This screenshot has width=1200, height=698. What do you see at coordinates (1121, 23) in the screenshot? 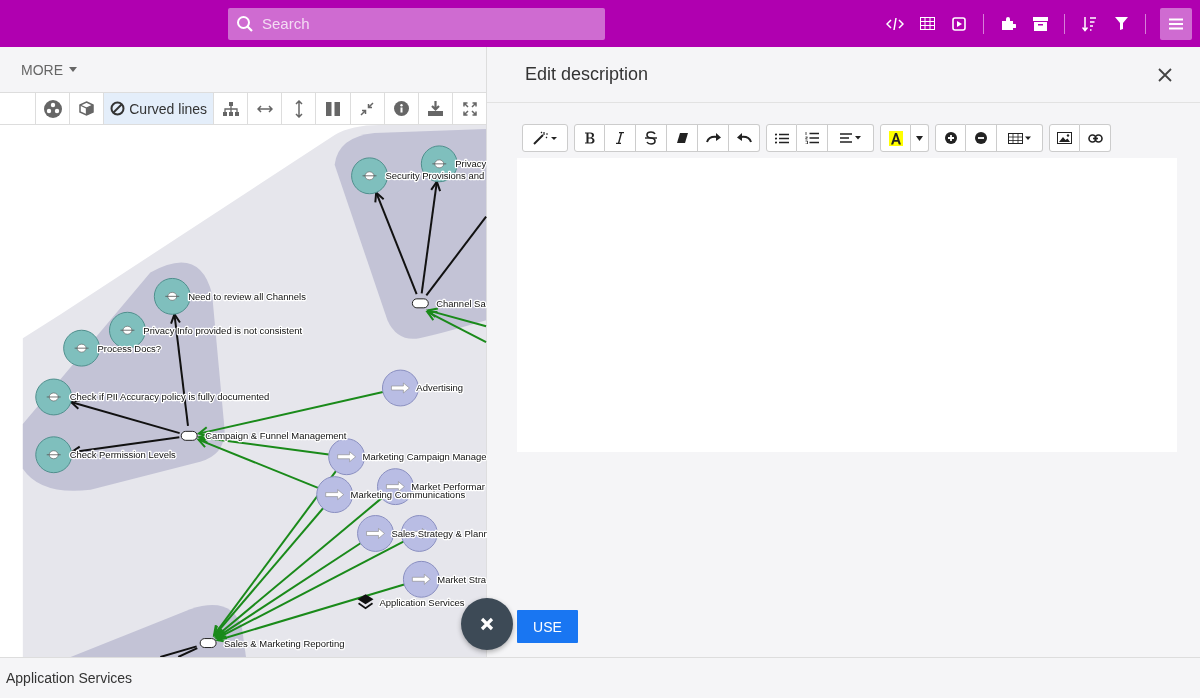
I see `filter-icon` at bounding box center [1121, 23].